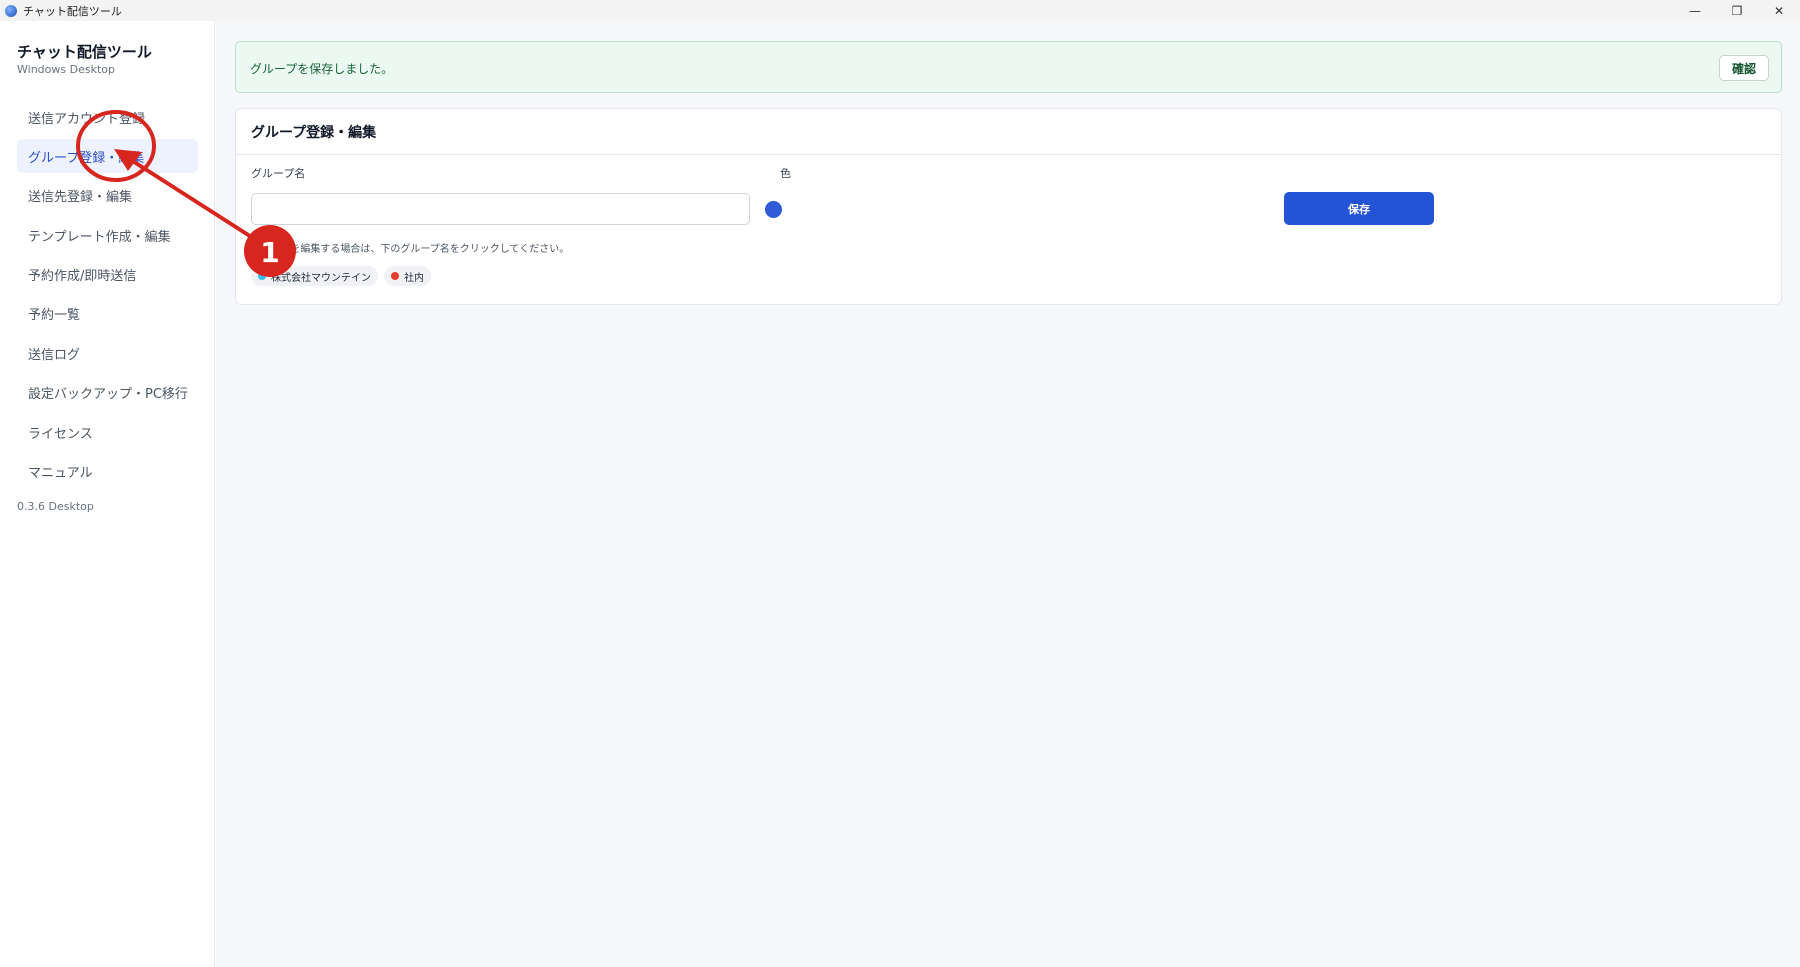  What do you see at coordinates (107, 353) in the screenshot?
I see `sidebar-item-send-log: 送信ログ` at bounding box center [107, 353].